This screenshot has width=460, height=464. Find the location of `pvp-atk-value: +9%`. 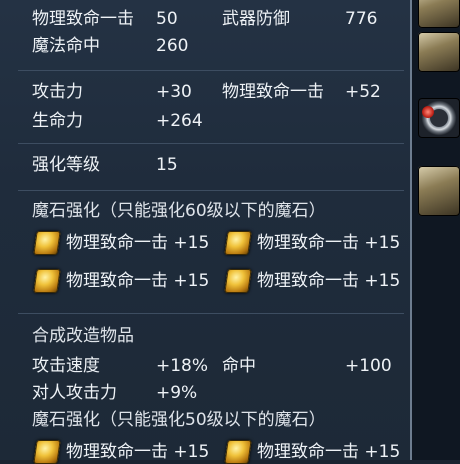

pvp-atk-value: +9% is located at coordinates (177, 393).